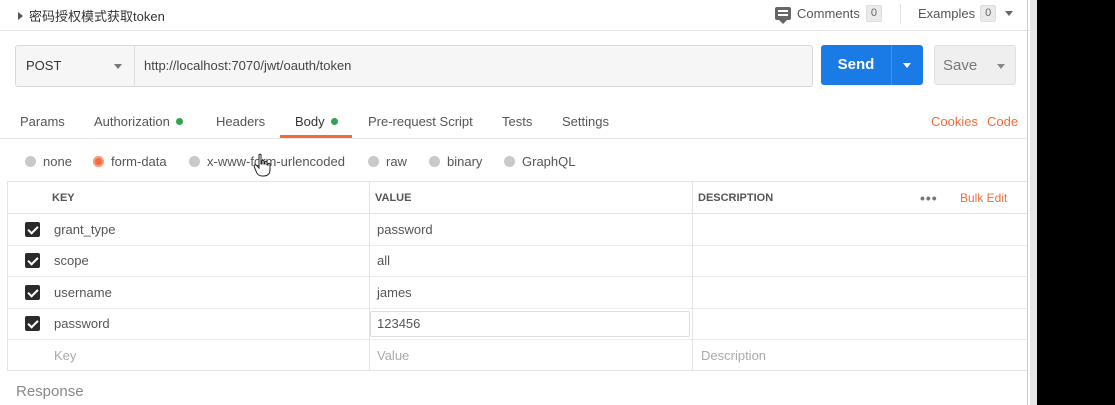 Image resolution: width=1115 pixels, height=405 pixels. Describe the element at coordinates (63, 198) in the screenshot. I see `column-header-key: KEY` at that location.